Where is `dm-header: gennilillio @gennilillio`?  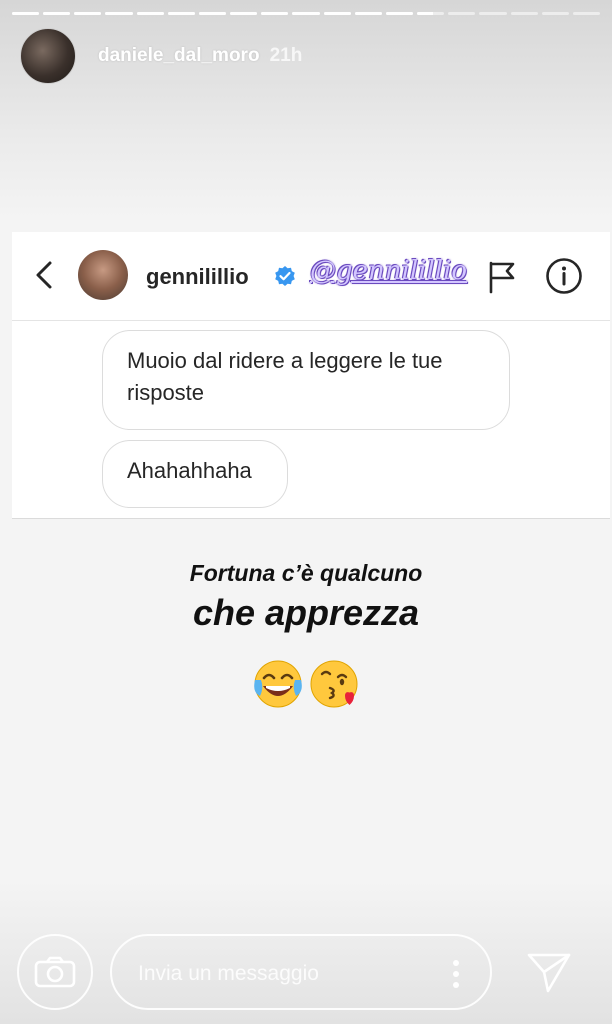
dm-header: gennilillio @gennilillio is located at coordinates (311, 276).